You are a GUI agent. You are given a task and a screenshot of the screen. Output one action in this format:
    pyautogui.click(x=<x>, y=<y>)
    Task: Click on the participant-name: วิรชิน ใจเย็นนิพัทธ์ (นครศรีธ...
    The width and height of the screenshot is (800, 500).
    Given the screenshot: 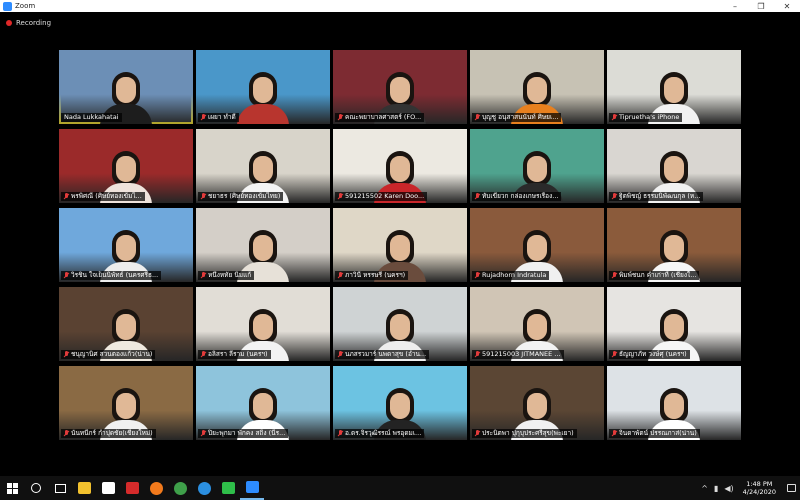 What is the action you would take?
    pyautogui.click(x=115, y=275)
    